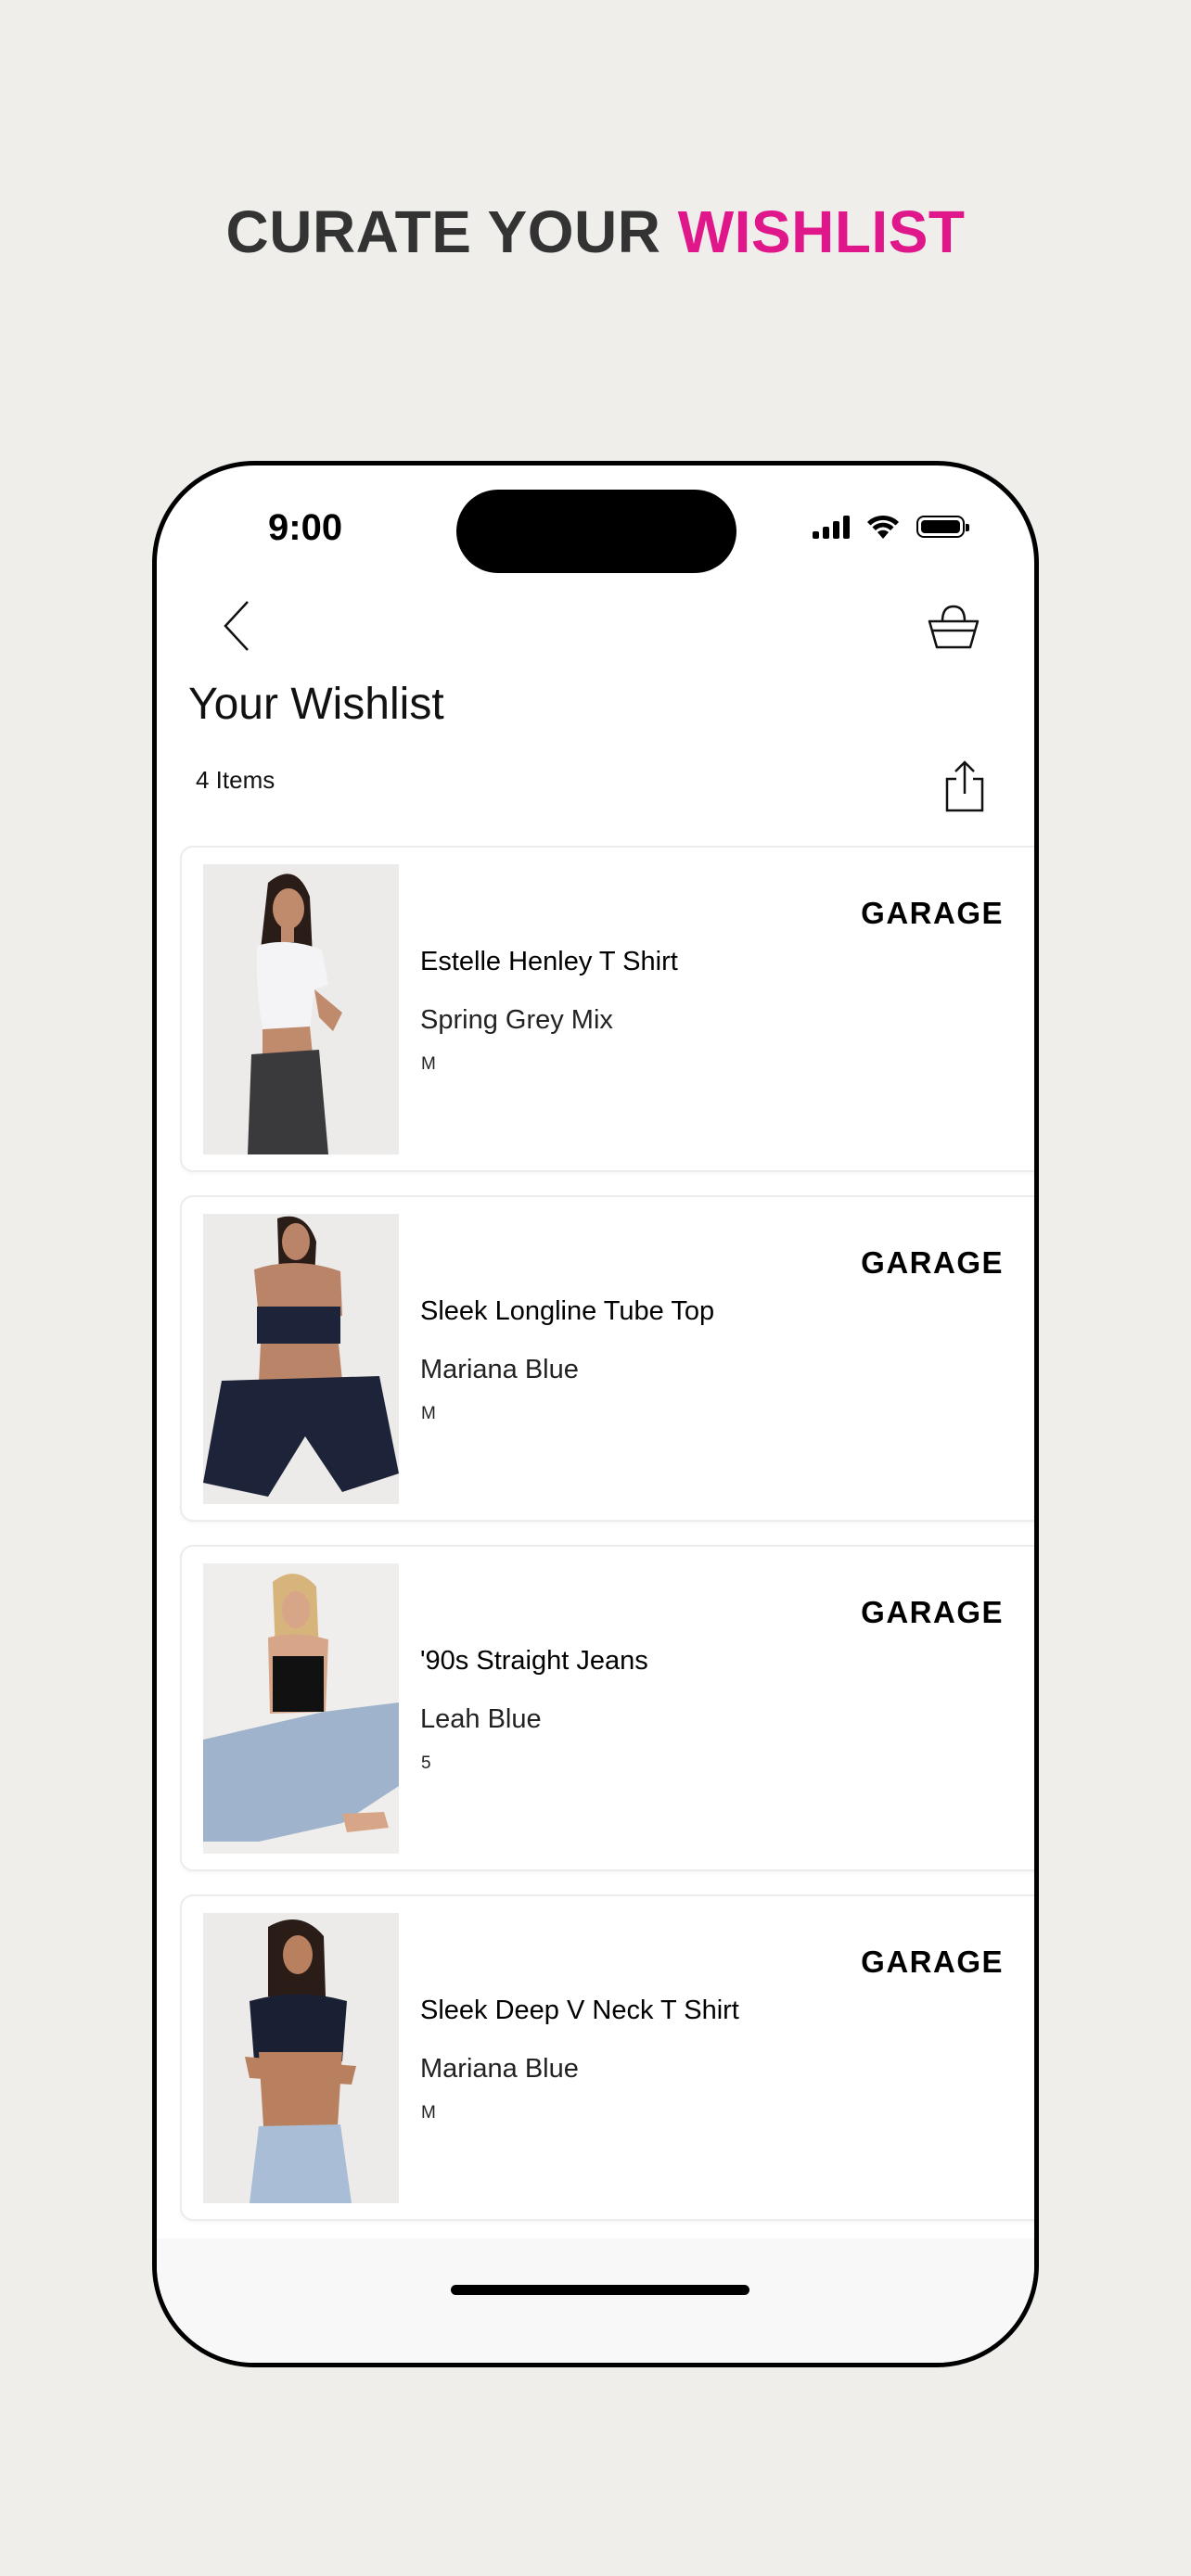 The width and height of the screenshot is (1191, 2576). I want to click on signal-icon, so click(831, 527).